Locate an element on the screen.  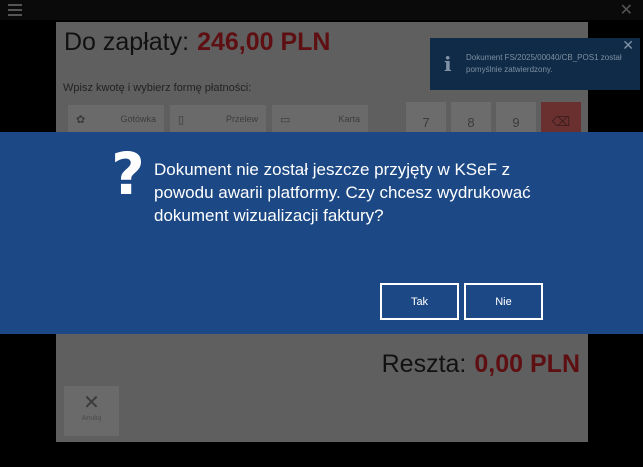
question-icon: ? is located at coordinates (128, 174).